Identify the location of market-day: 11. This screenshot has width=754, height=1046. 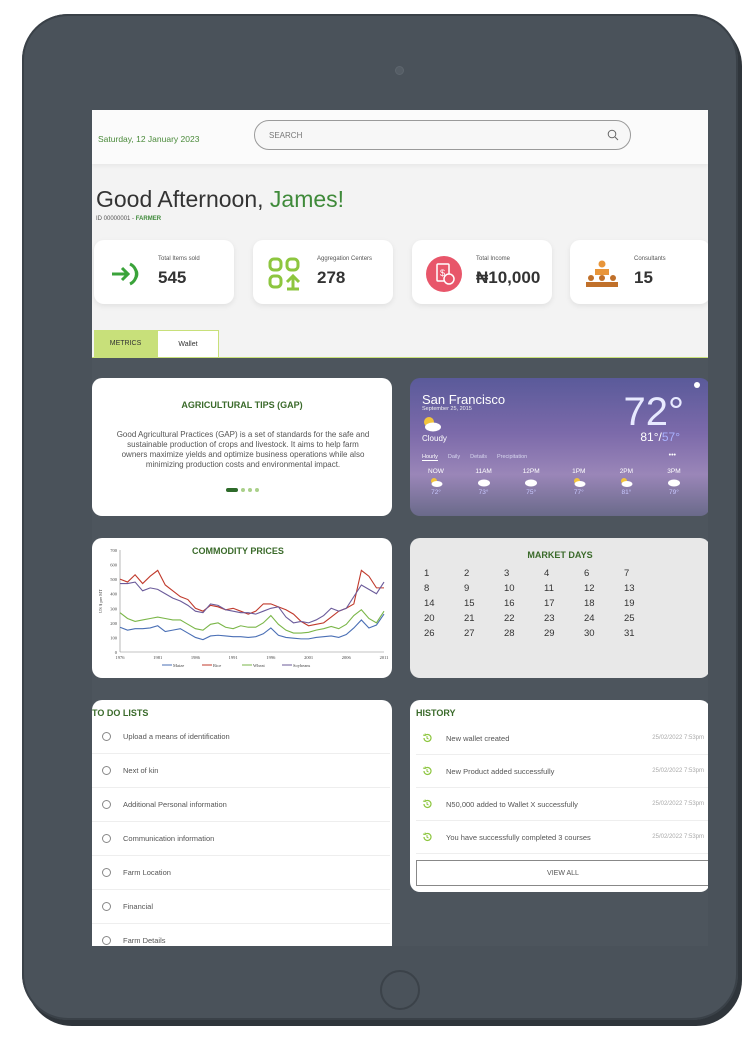
(564, 588).